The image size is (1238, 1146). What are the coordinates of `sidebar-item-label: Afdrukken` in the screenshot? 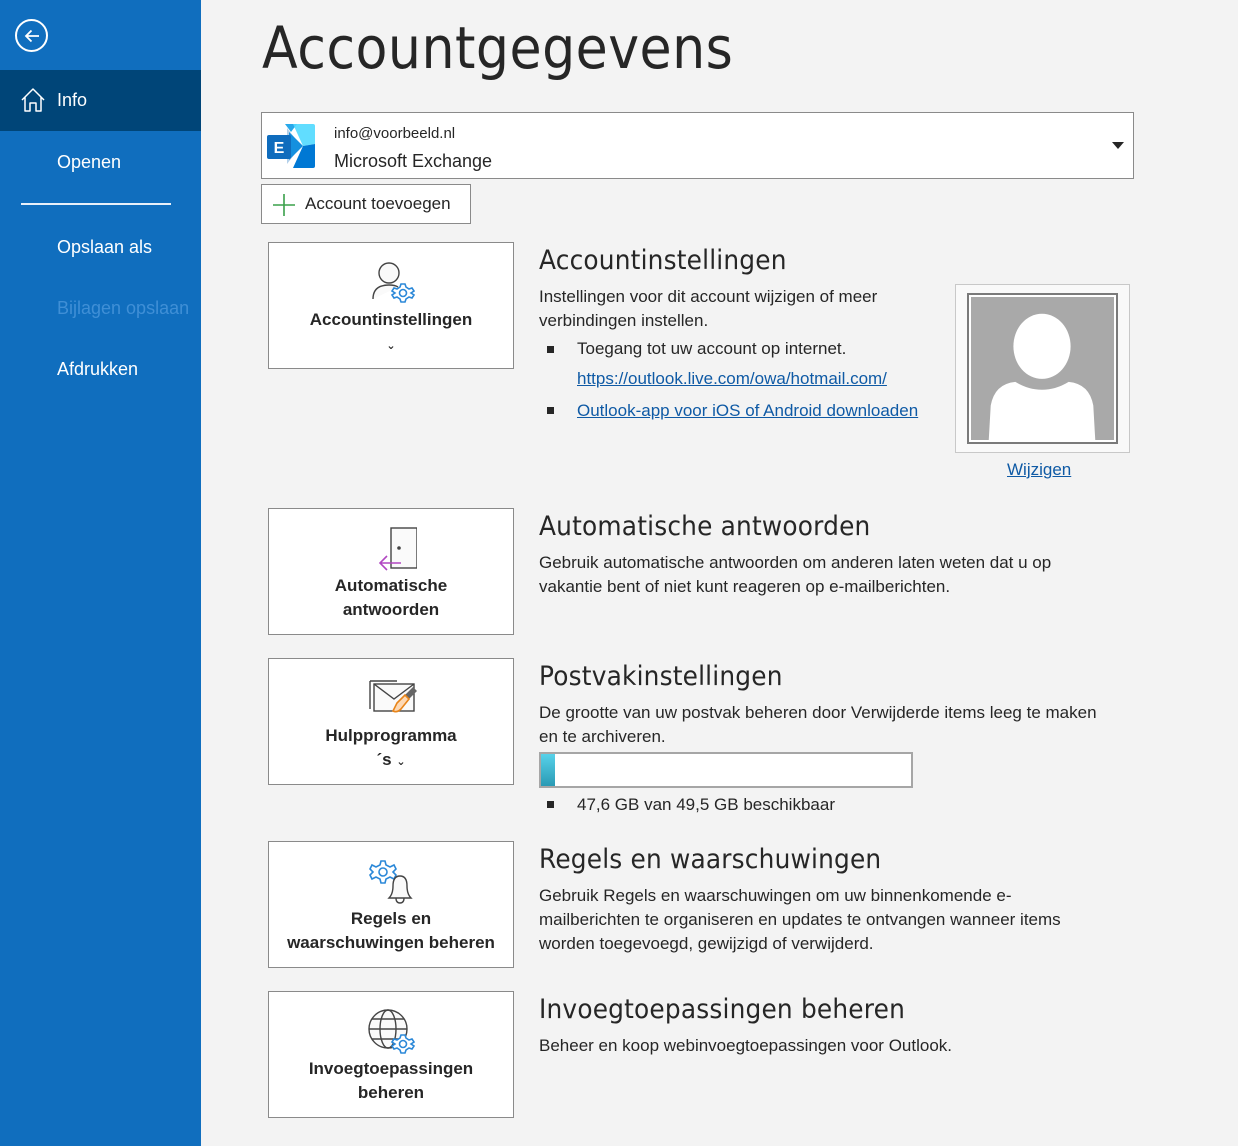 It's located at (98, 369).